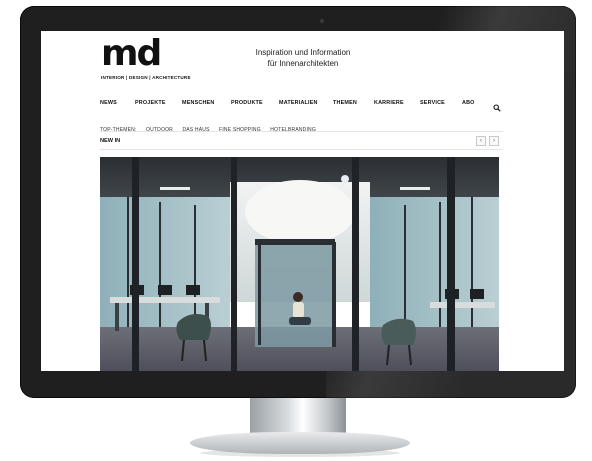 This screenshot has width=592, height=461. Describe the element at coordinates (303, 52) in the screenshot. I see `tagline-line-1: Inspiration und Information` at that location.